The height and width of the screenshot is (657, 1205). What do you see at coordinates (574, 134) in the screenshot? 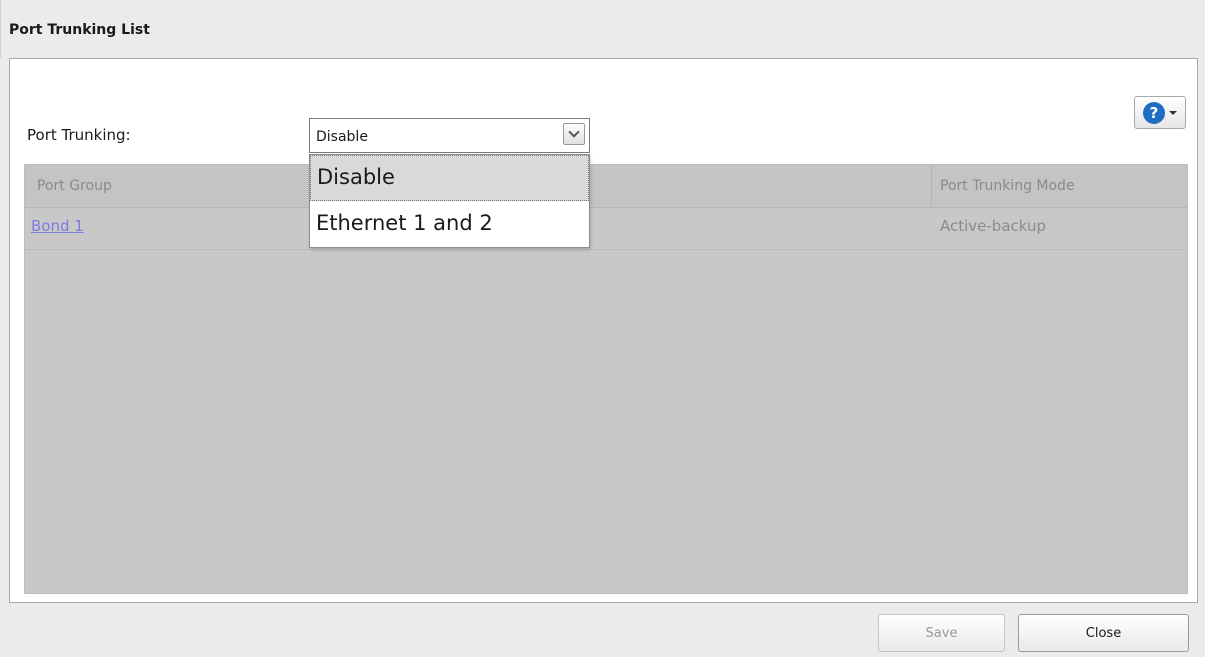
I see `chevron-down-icon` at bounding box center [574, 134].